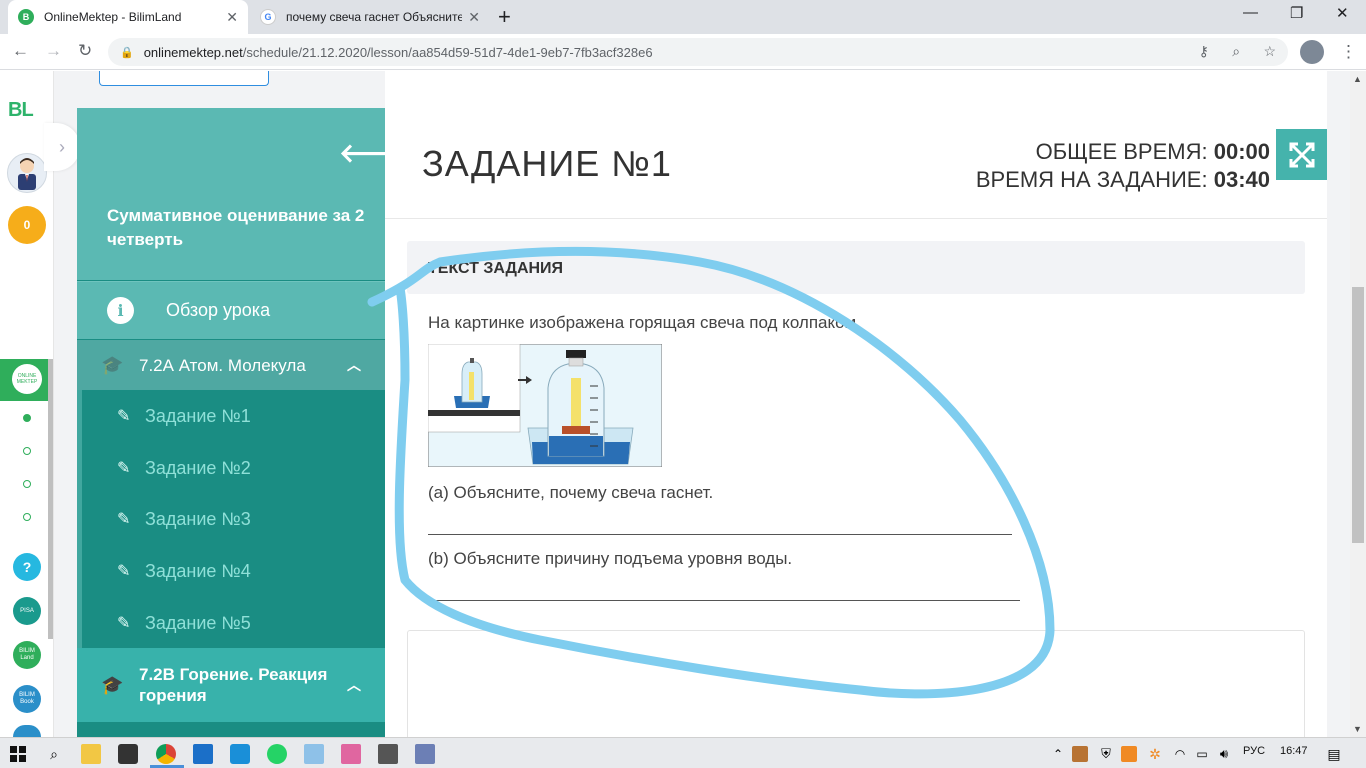 The image size is (1366, 768). What do you see at coordinates (547, 163) in the screenshot?
I see `page-title: ЗАДАНИЕ №1` at bounding box center [547, 163].